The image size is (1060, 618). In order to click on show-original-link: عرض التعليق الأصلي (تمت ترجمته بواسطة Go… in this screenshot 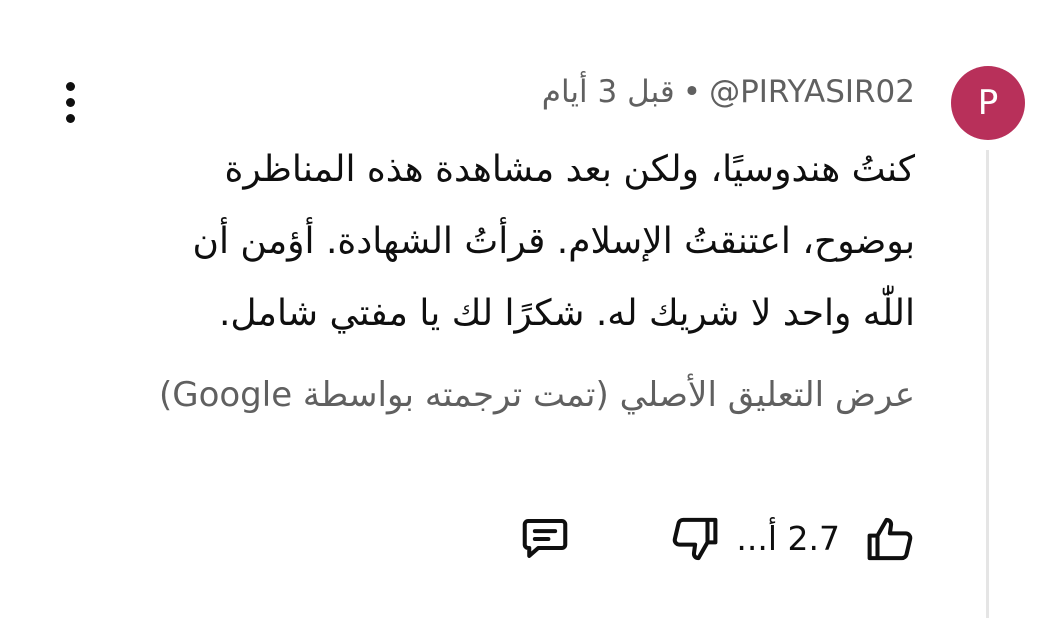, I will do `click(537, 395)`.